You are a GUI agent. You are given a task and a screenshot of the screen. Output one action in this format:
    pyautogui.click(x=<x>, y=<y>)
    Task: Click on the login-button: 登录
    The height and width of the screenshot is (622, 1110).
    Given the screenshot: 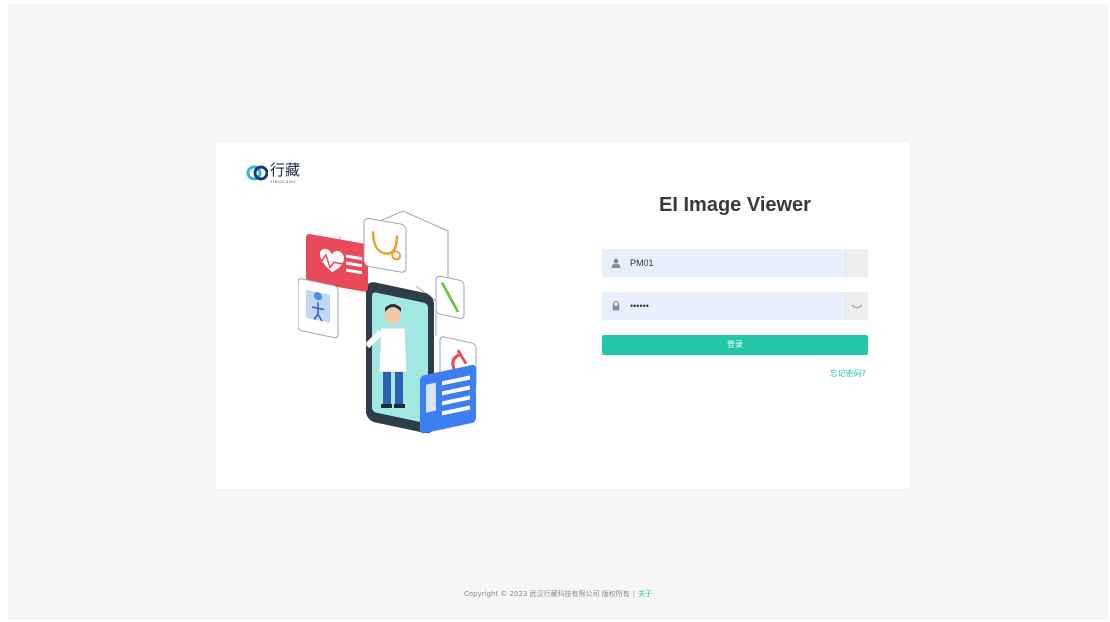 What is the action you would take?
    pyautogui.click(x=735, y=345)
    